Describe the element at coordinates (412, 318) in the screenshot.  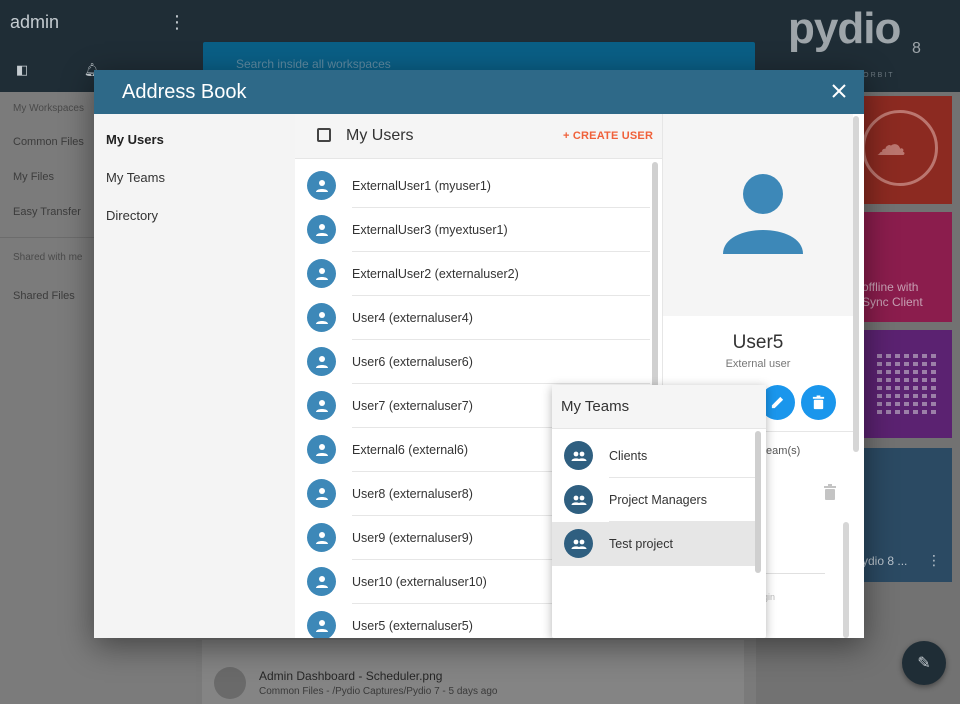
I see `user-label: User4 (externaluser4)` at that location.